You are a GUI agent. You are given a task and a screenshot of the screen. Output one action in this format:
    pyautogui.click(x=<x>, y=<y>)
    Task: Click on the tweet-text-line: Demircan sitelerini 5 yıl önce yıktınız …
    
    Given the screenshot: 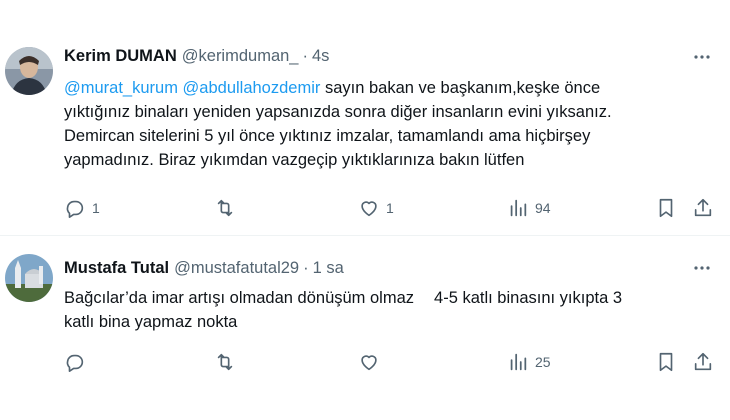 What is the action you would take?
    pyautogui.click(x=327, y=136)
    